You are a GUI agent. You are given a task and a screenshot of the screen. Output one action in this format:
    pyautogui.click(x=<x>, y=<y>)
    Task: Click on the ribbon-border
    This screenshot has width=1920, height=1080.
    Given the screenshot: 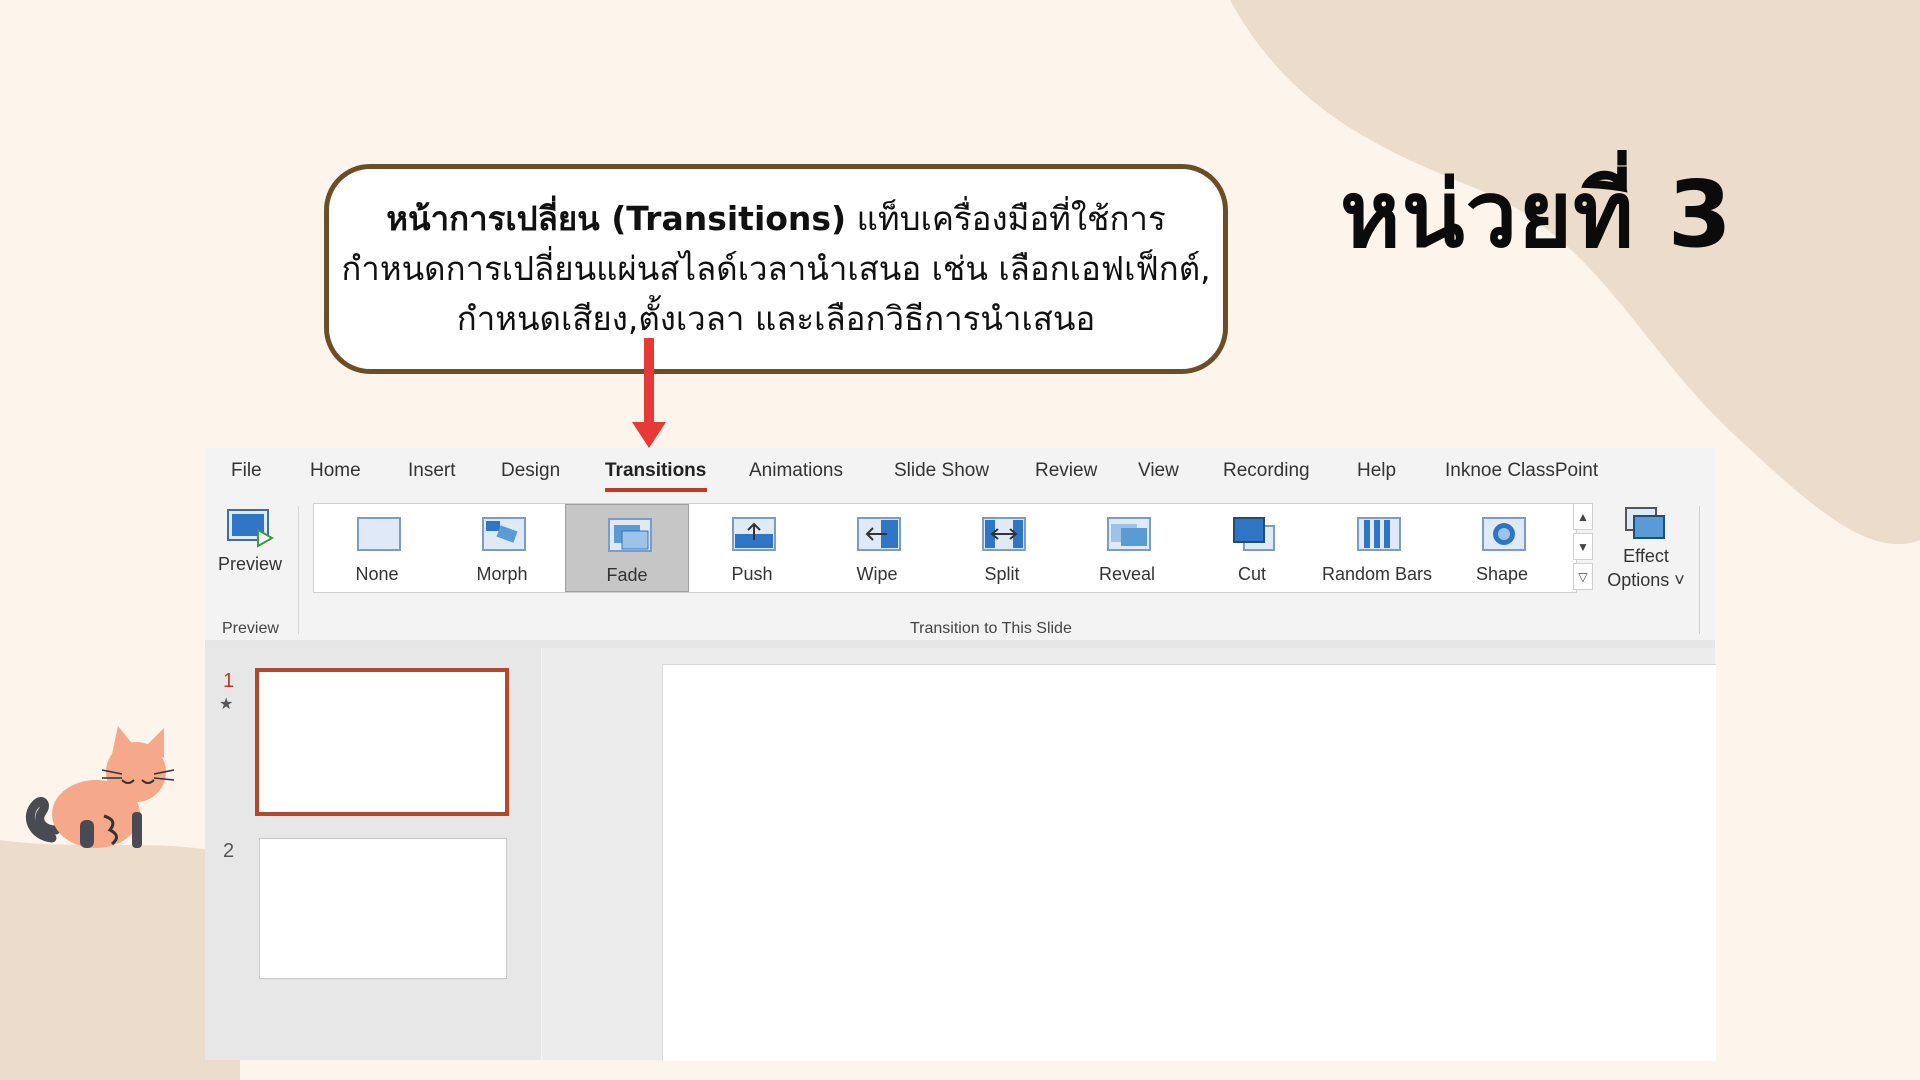 What is the action you would take?
    pyautogui.click(x=960, y=644)
    